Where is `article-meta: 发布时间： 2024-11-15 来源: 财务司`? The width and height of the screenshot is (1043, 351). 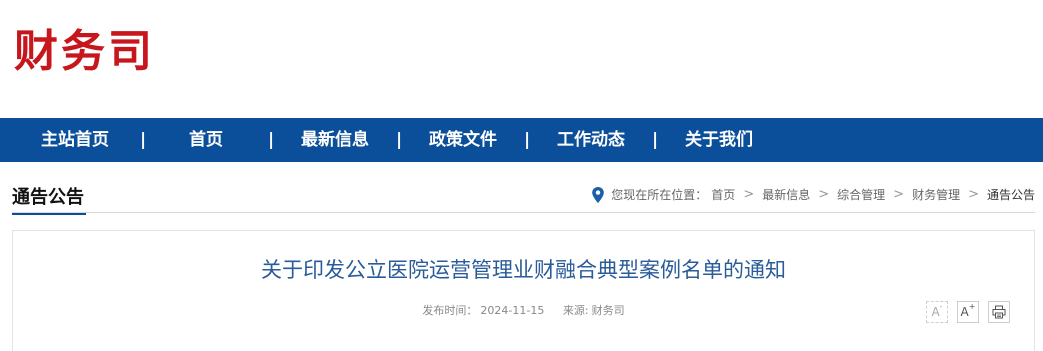 article-meta: 发布时间： 2024-11-15 来源: 财务司 is located at coordinates (523, 311).